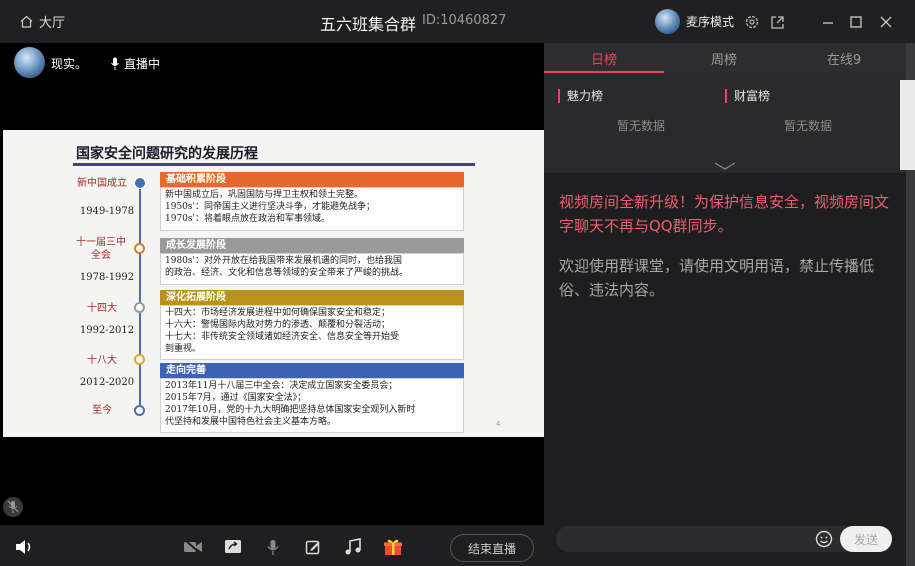 The image size is (915, 566). What do you see at coordinates (193, 547) in the screenshot?
I see `camera-off-icon` at bounding box center [193, 547].